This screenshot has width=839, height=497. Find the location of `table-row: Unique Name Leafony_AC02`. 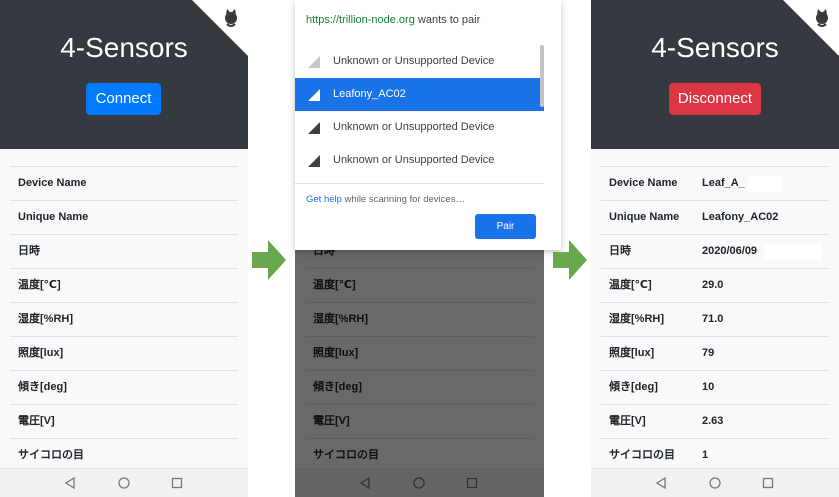

table-row: Unique Name Leafony_AC02 is located at coordinates (715, 217).